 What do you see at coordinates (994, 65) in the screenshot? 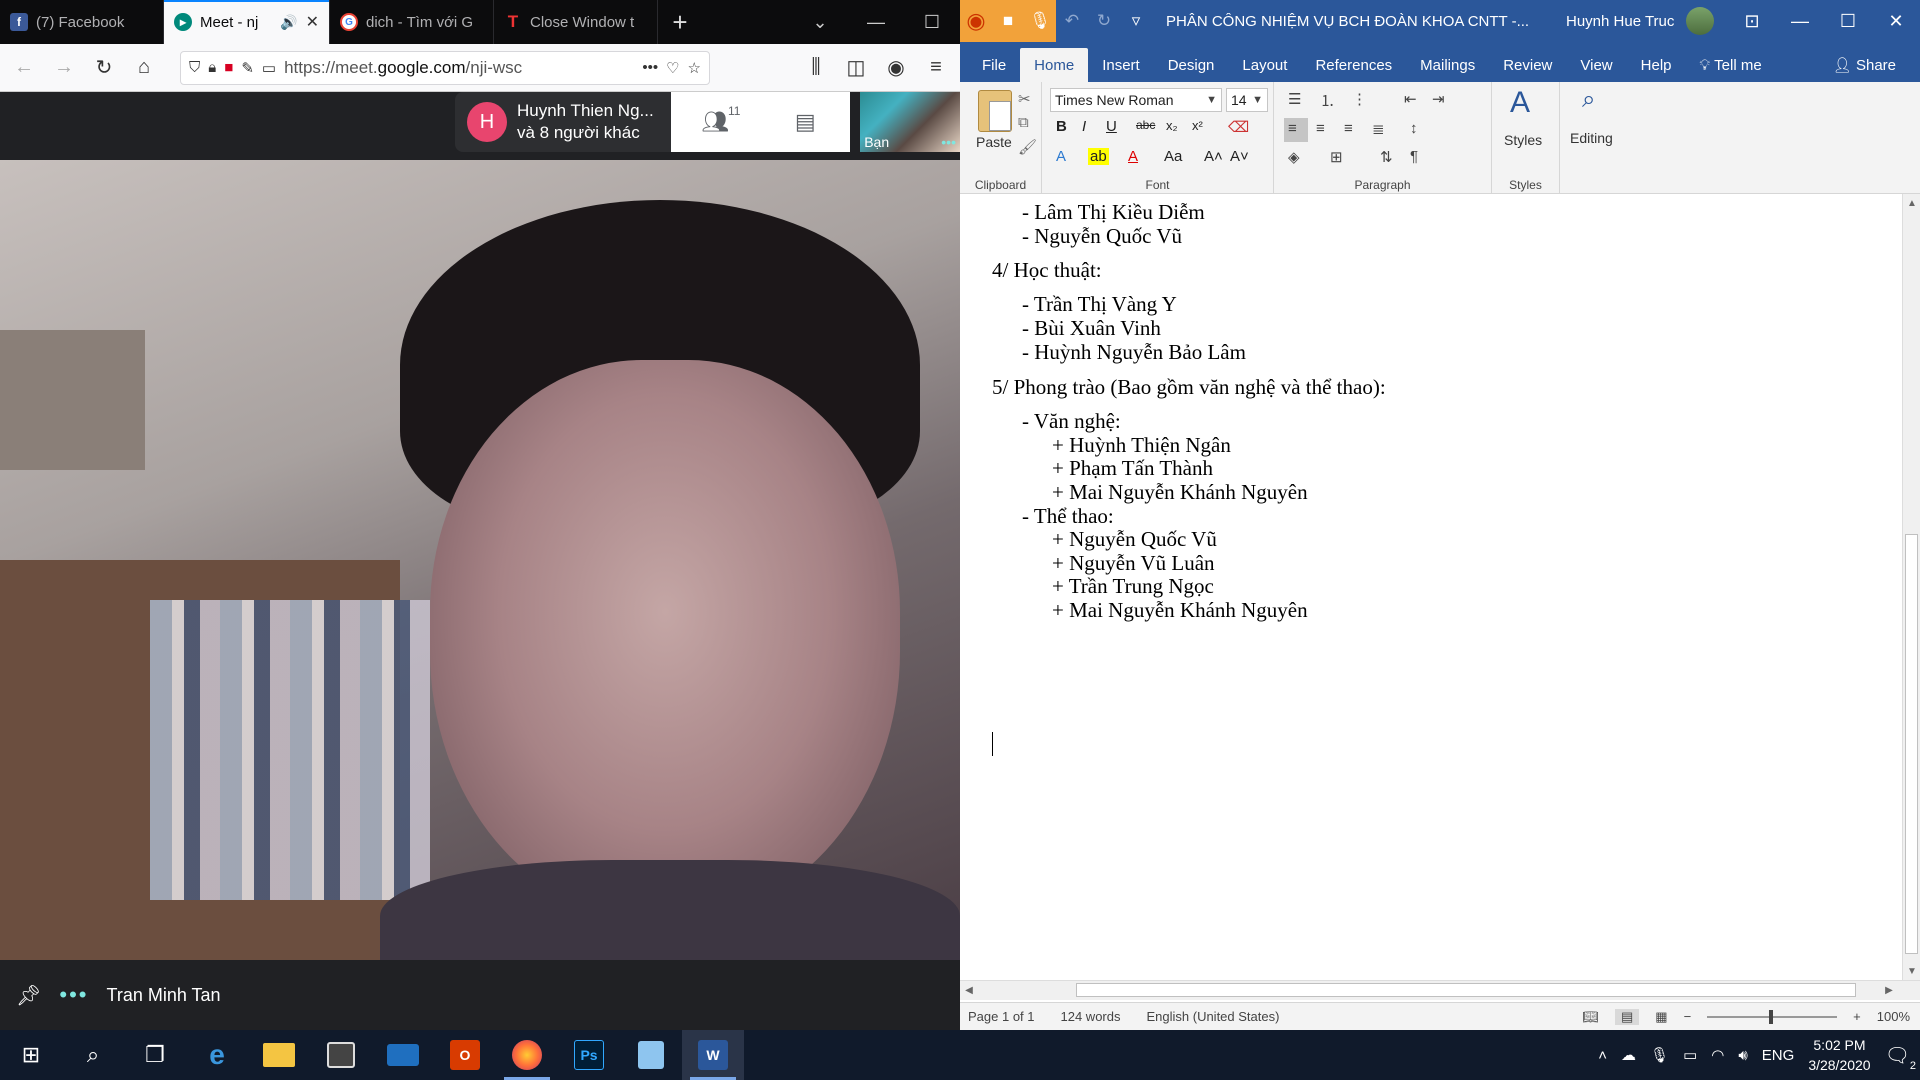
I see `tab-file: File` at bounding box center [994, 65].